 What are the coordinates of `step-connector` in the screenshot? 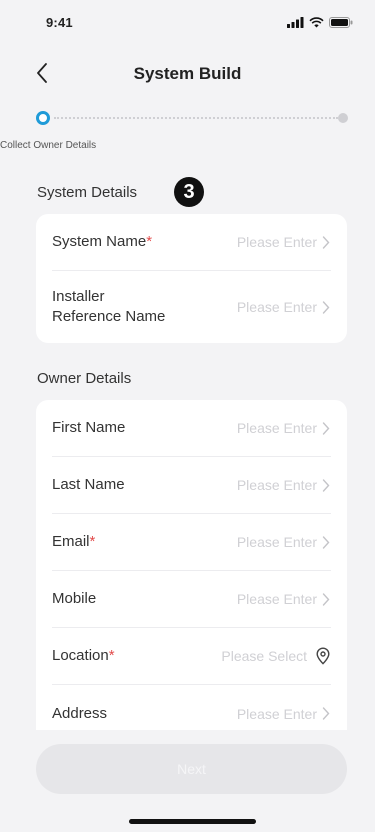 It's located at (196, 118).